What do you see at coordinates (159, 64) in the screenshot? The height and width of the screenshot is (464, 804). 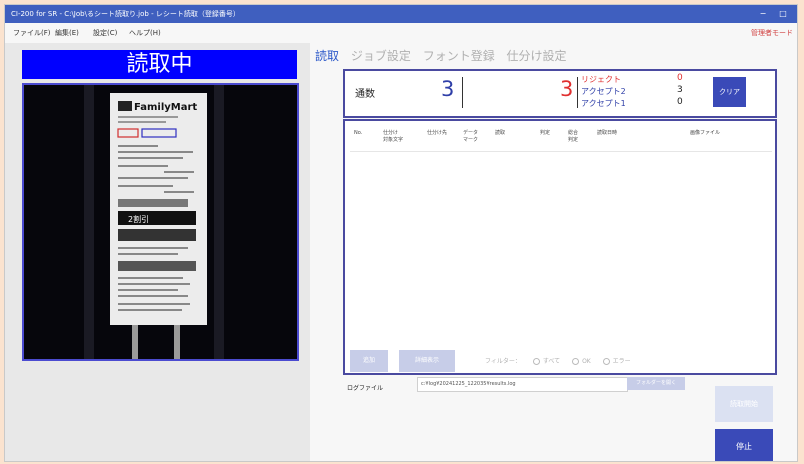 I see `status-banner: 読取中` at bounding box center [159, 64].